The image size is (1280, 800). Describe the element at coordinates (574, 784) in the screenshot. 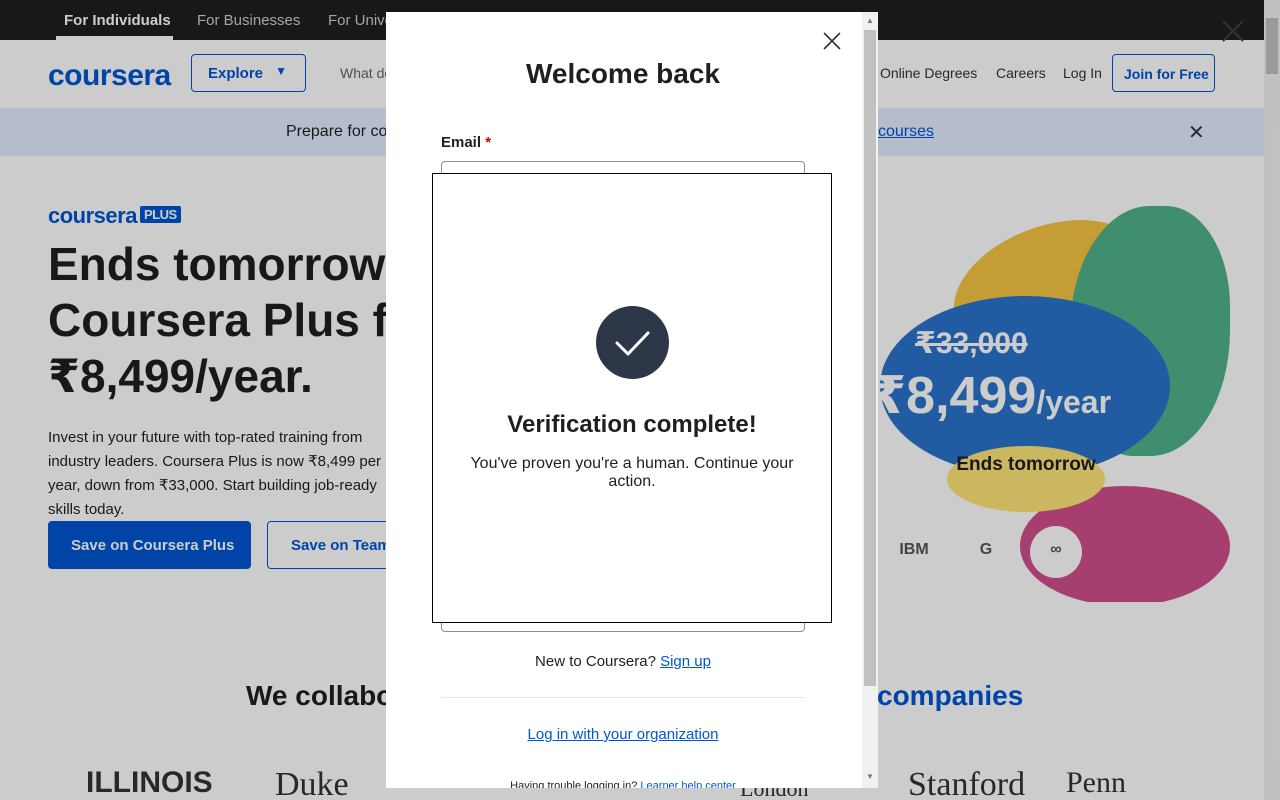

I see `trouble-text: Having trouble logging in?` at that location.